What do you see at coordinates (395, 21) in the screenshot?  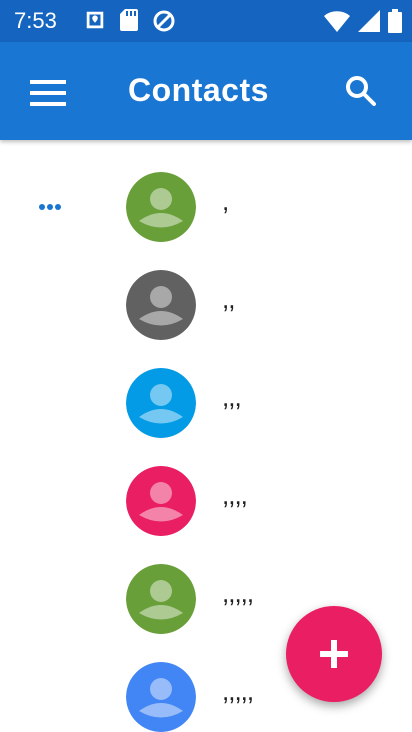 I see `battery-icon` at bounding box center [395, 21].